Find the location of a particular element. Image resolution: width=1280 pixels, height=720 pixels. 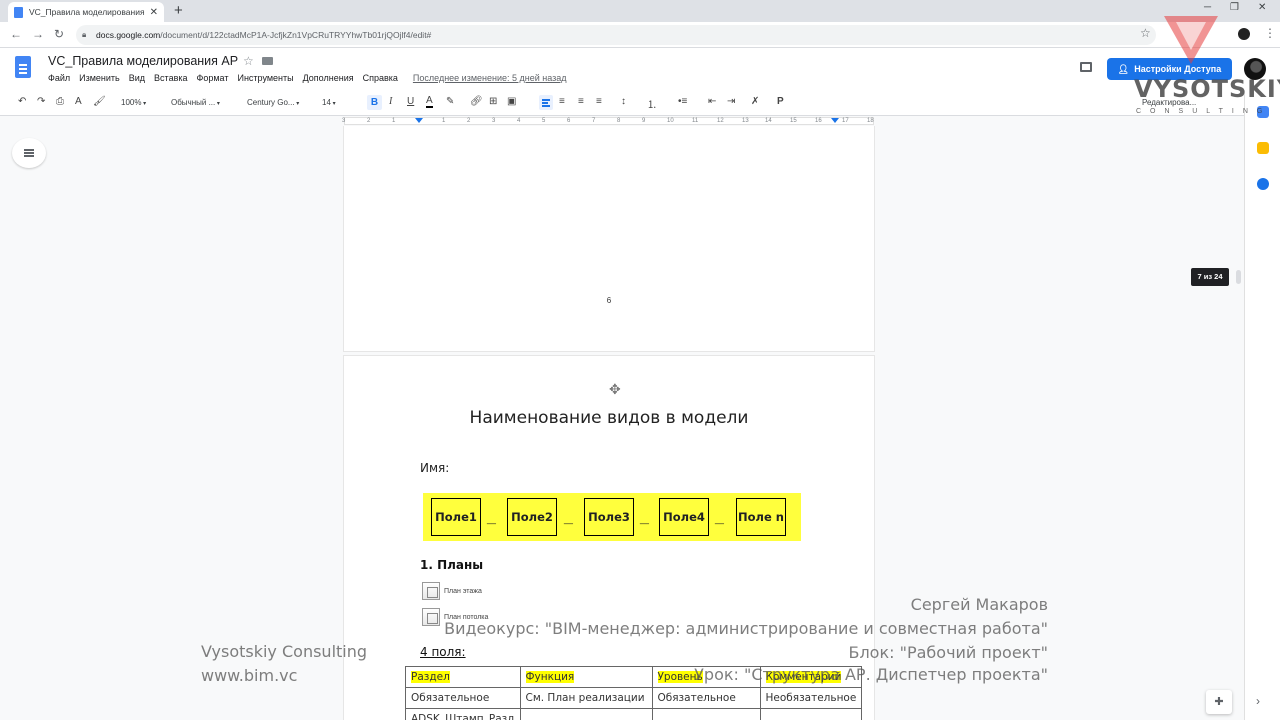

field-box: Поле4 is located at coordinates (684, 517).